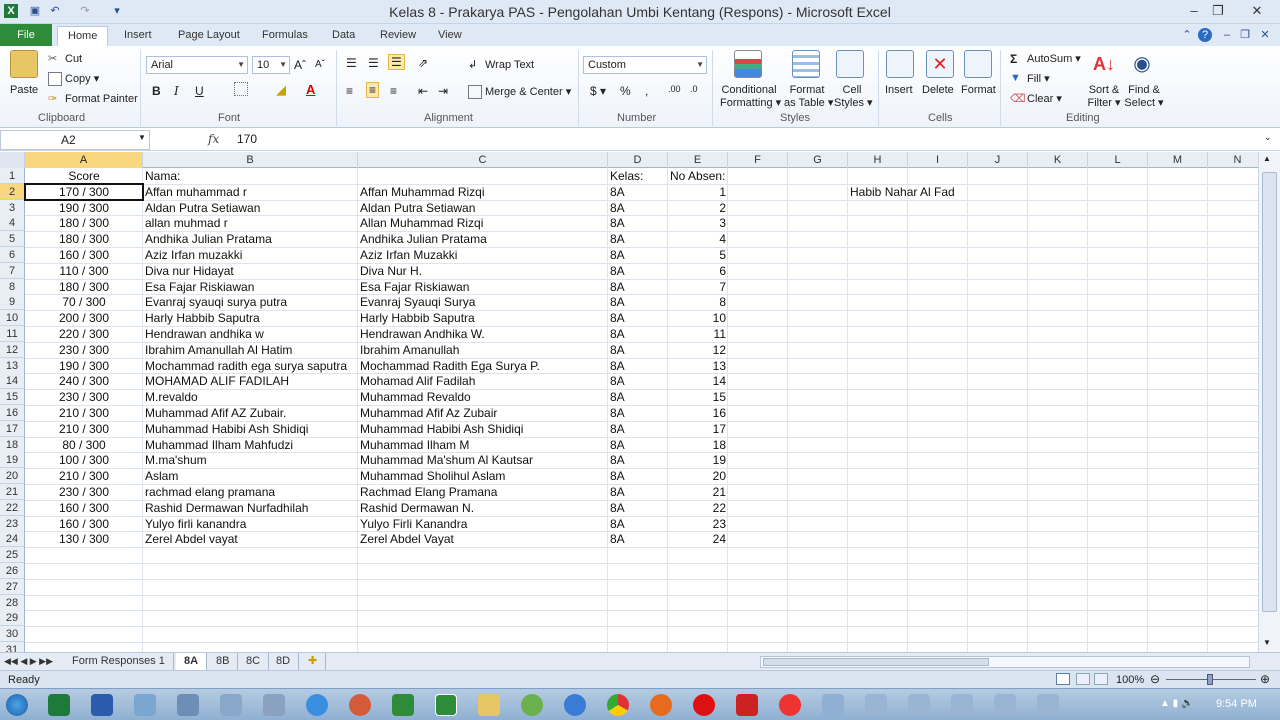 This screenshot has height=720, width=1280. What do you see at coordinates (1187, 35) in the screenshot?
I see `ribbon-minimize-icon: ⌃` at bounding box center [1187, 35].